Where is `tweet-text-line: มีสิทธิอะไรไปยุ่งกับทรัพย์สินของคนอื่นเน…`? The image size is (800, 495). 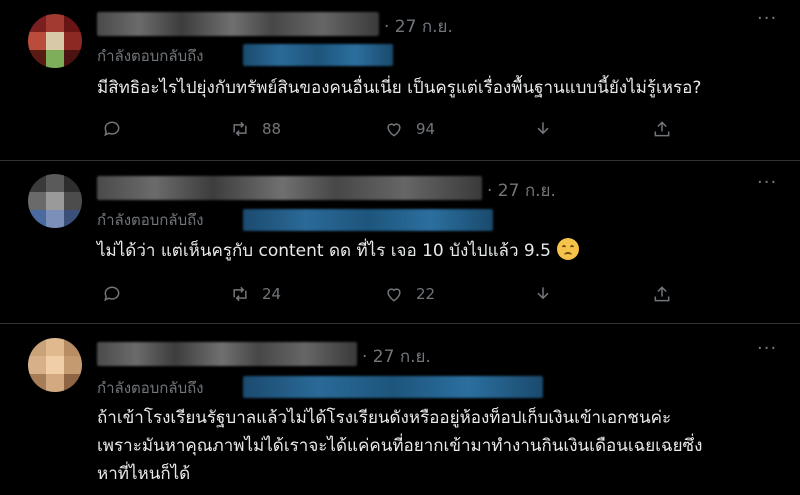
tweet-text-line: มีสิทธิอะไรไปยุ่งกับทรัพย์สินของคนอื่นเน… is located at coordinates (399, 88).